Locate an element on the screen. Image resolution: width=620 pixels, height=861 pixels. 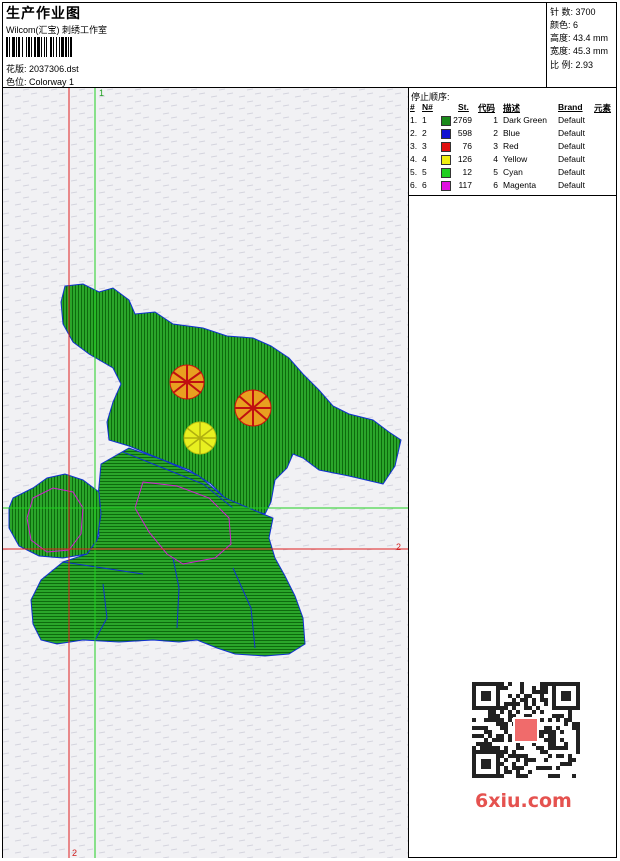
guide-label-red-bottom: 2 is located at coordinates (75, 853).